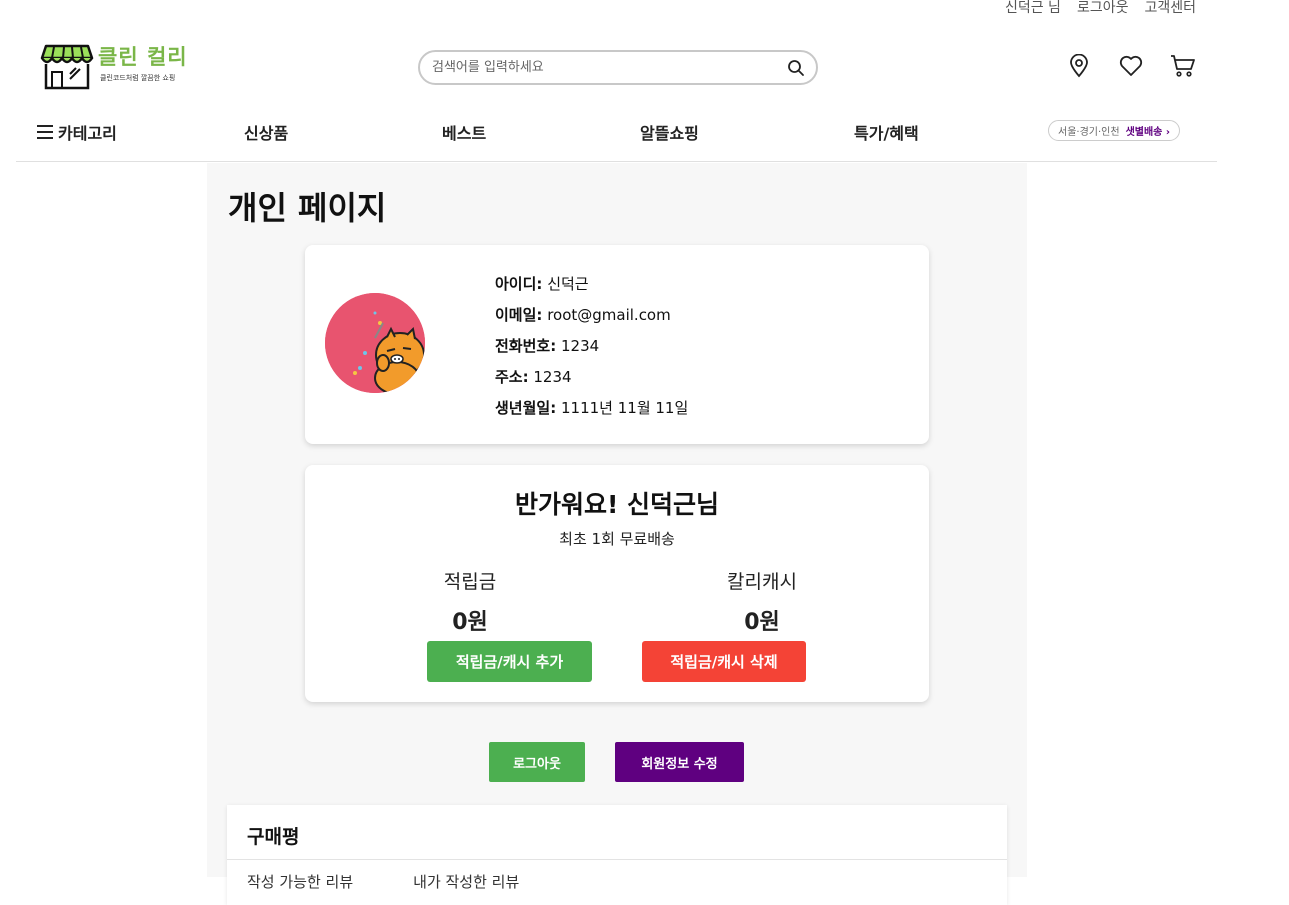  What do you see at coordinates (67, 67) in the screenshot?
I see `shop-storefront-icon` at bounding box center [67, 67].